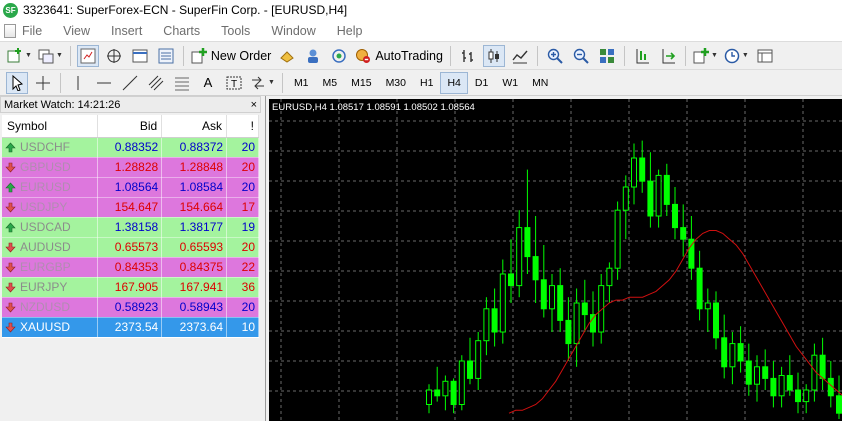 Image resolution: width=842 pixels, height=421 pixels. I want to click on trendline-icon, so click(130, 82).